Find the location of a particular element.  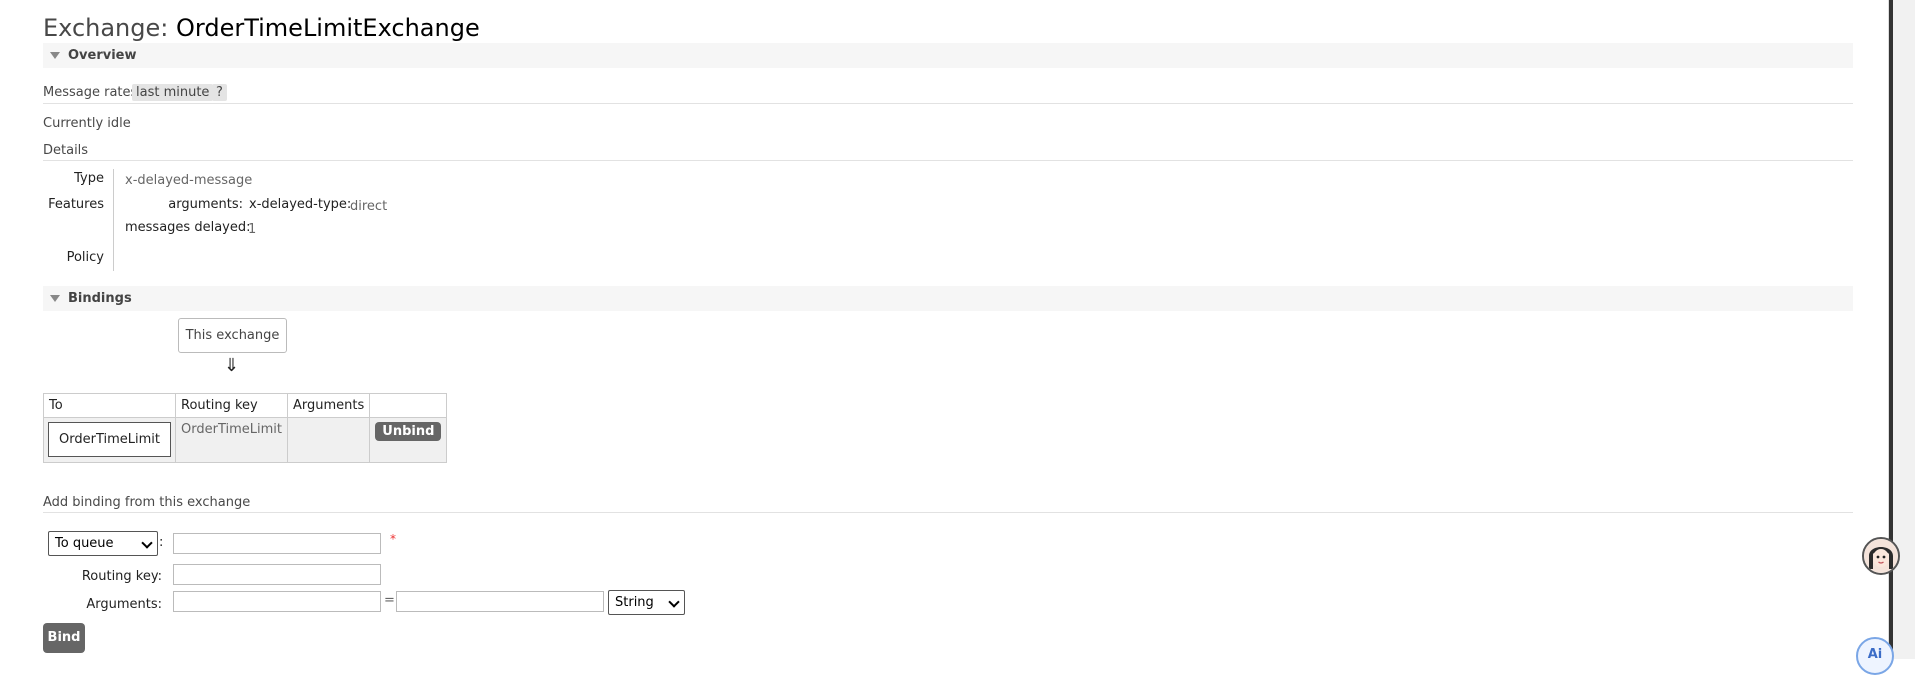

ai-assistant-button: Ai is located at coordinates (1875, 656).